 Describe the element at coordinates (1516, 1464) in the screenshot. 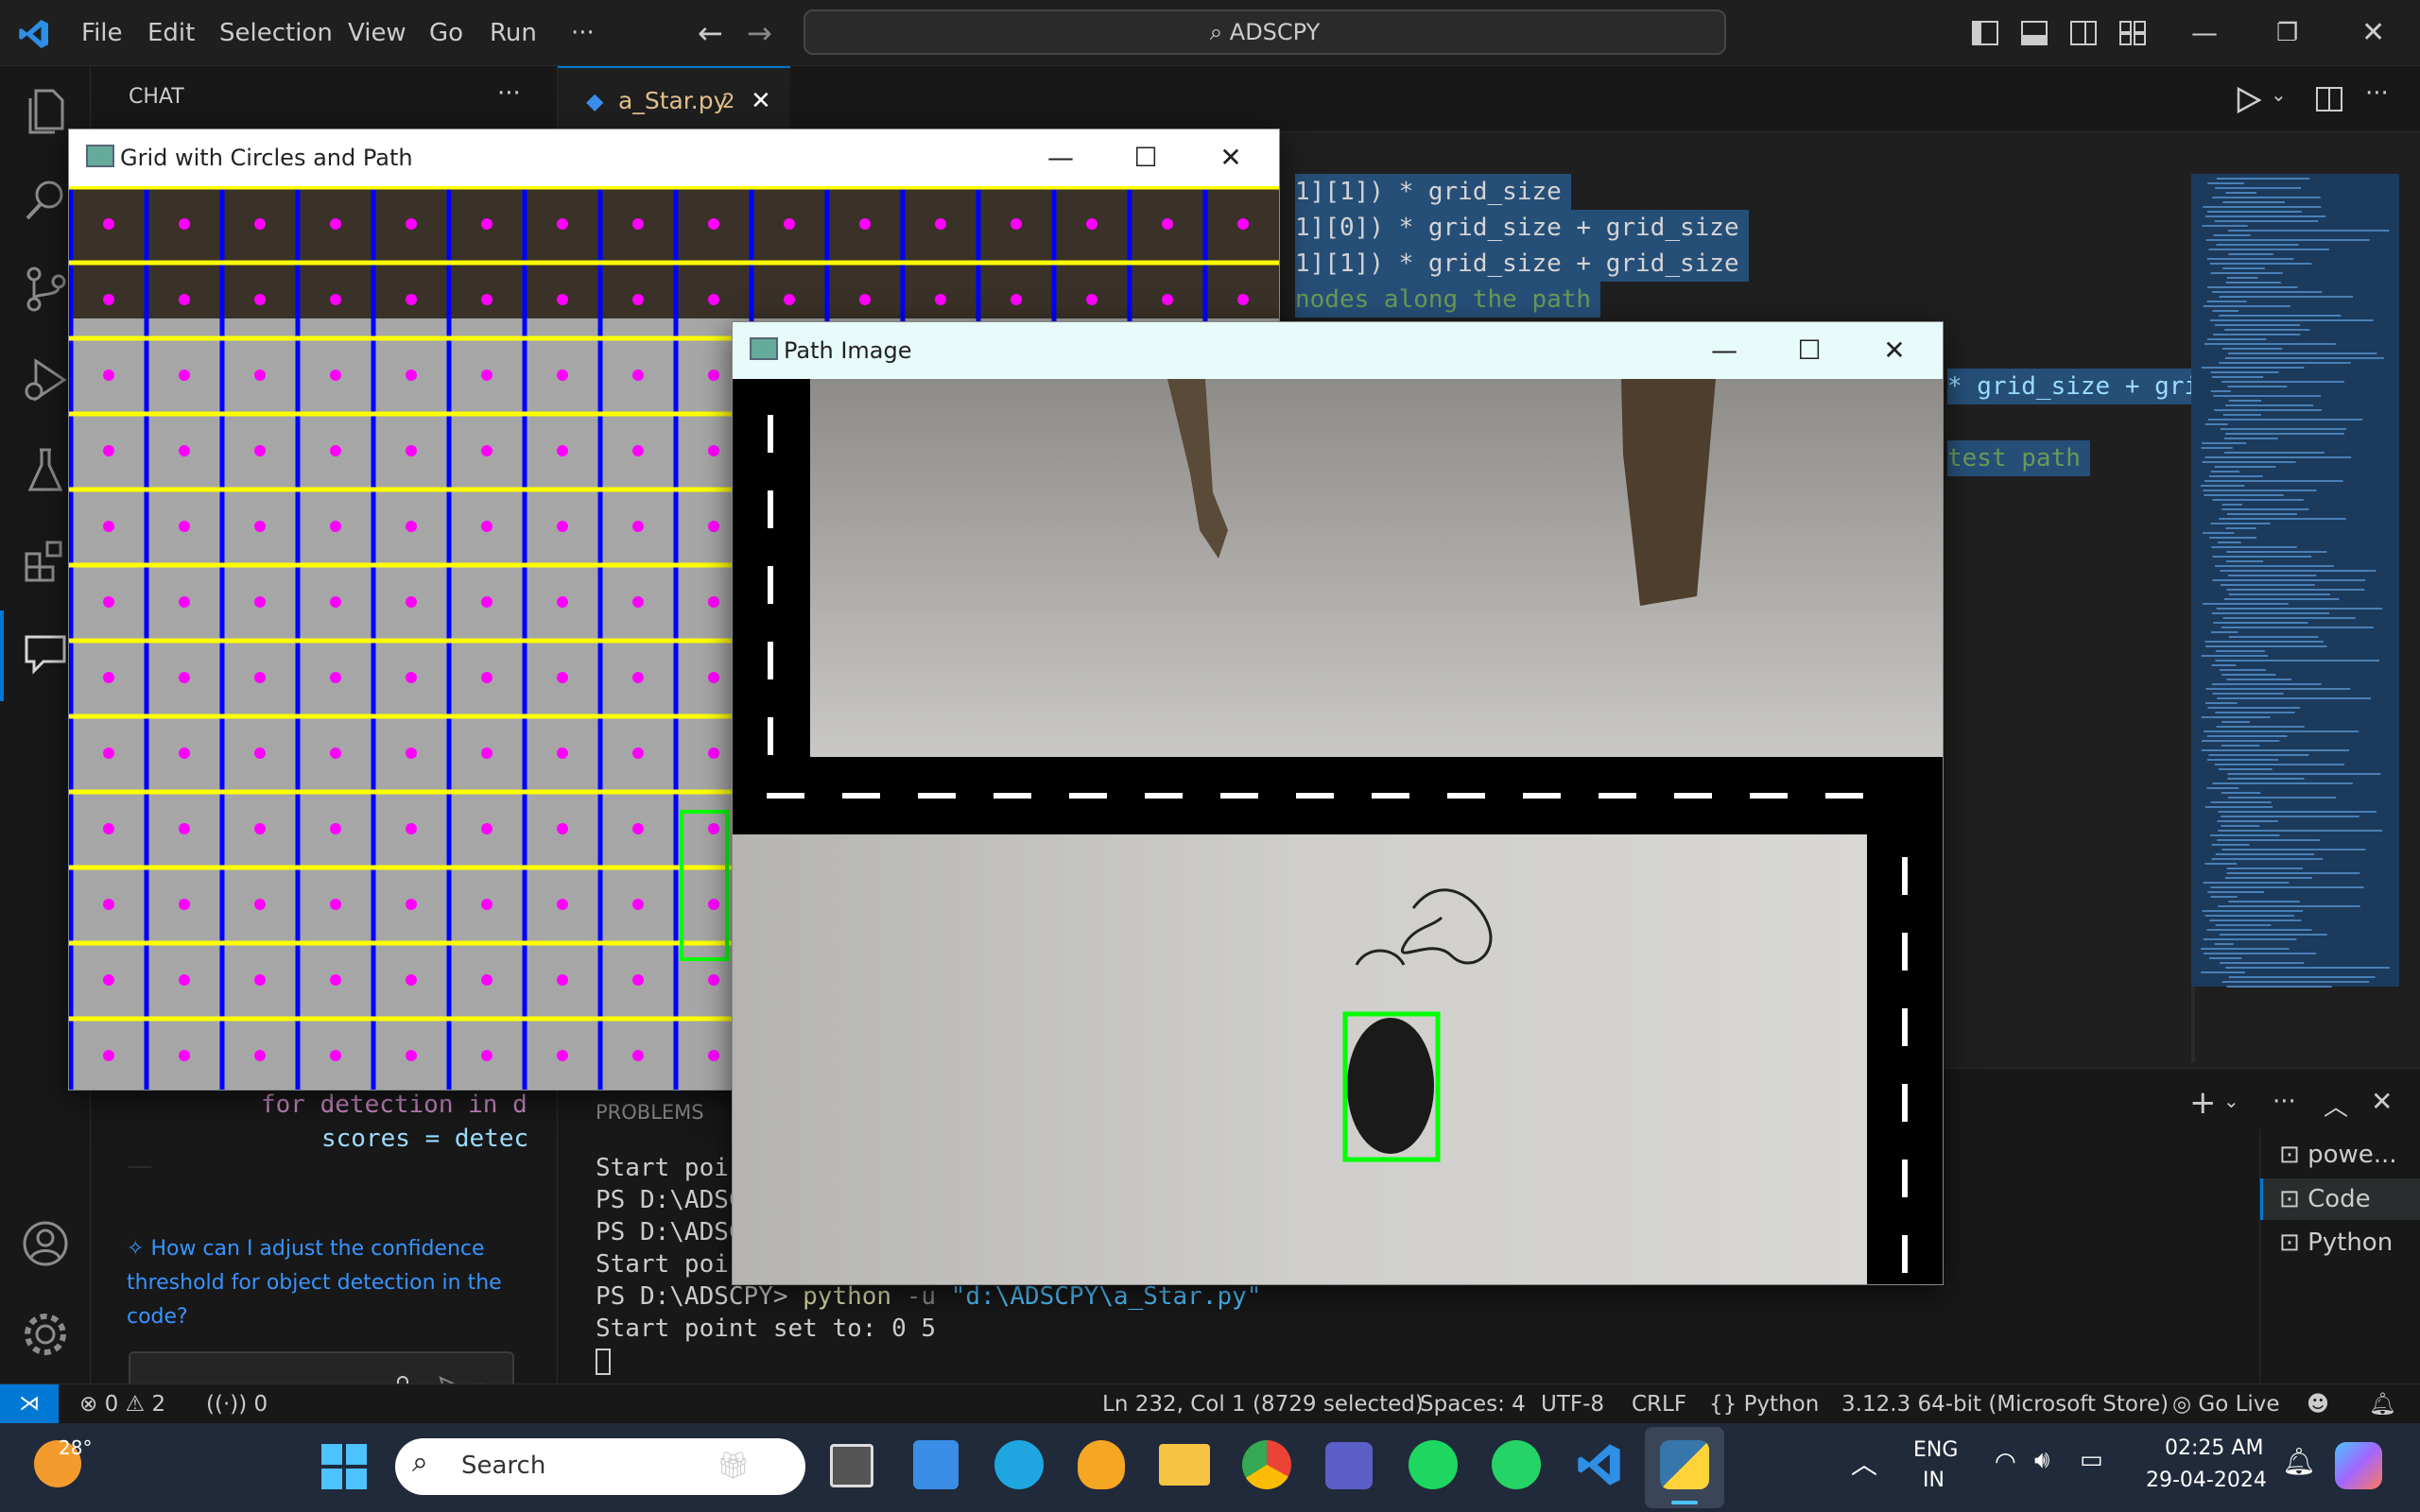

I see `whatsapp-icon` at that location.